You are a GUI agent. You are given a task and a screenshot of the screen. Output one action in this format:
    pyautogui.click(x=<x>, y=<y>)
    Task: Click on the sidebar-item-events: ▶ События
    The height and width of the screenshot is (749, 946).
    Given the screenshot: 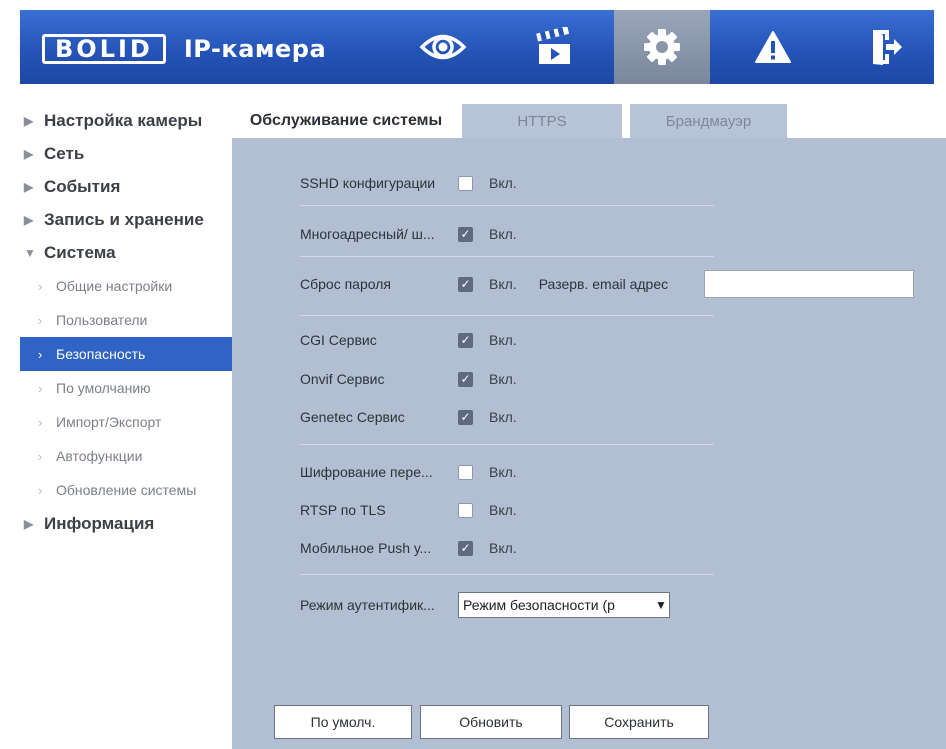 What is the action you would take?
    pyautogui.click(x=126, y=186)
    